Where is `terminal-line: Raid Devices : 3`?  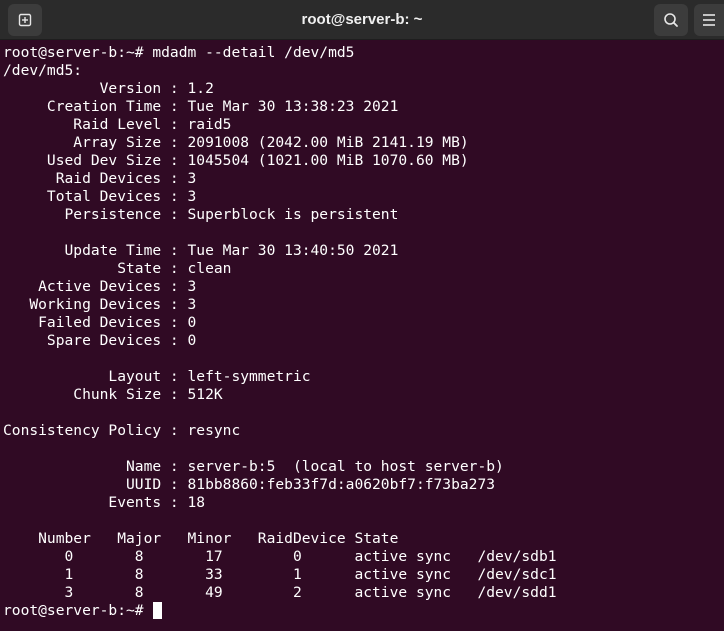 terminal-line: Raid Devices : 3 is located at coordinates (100, 178).